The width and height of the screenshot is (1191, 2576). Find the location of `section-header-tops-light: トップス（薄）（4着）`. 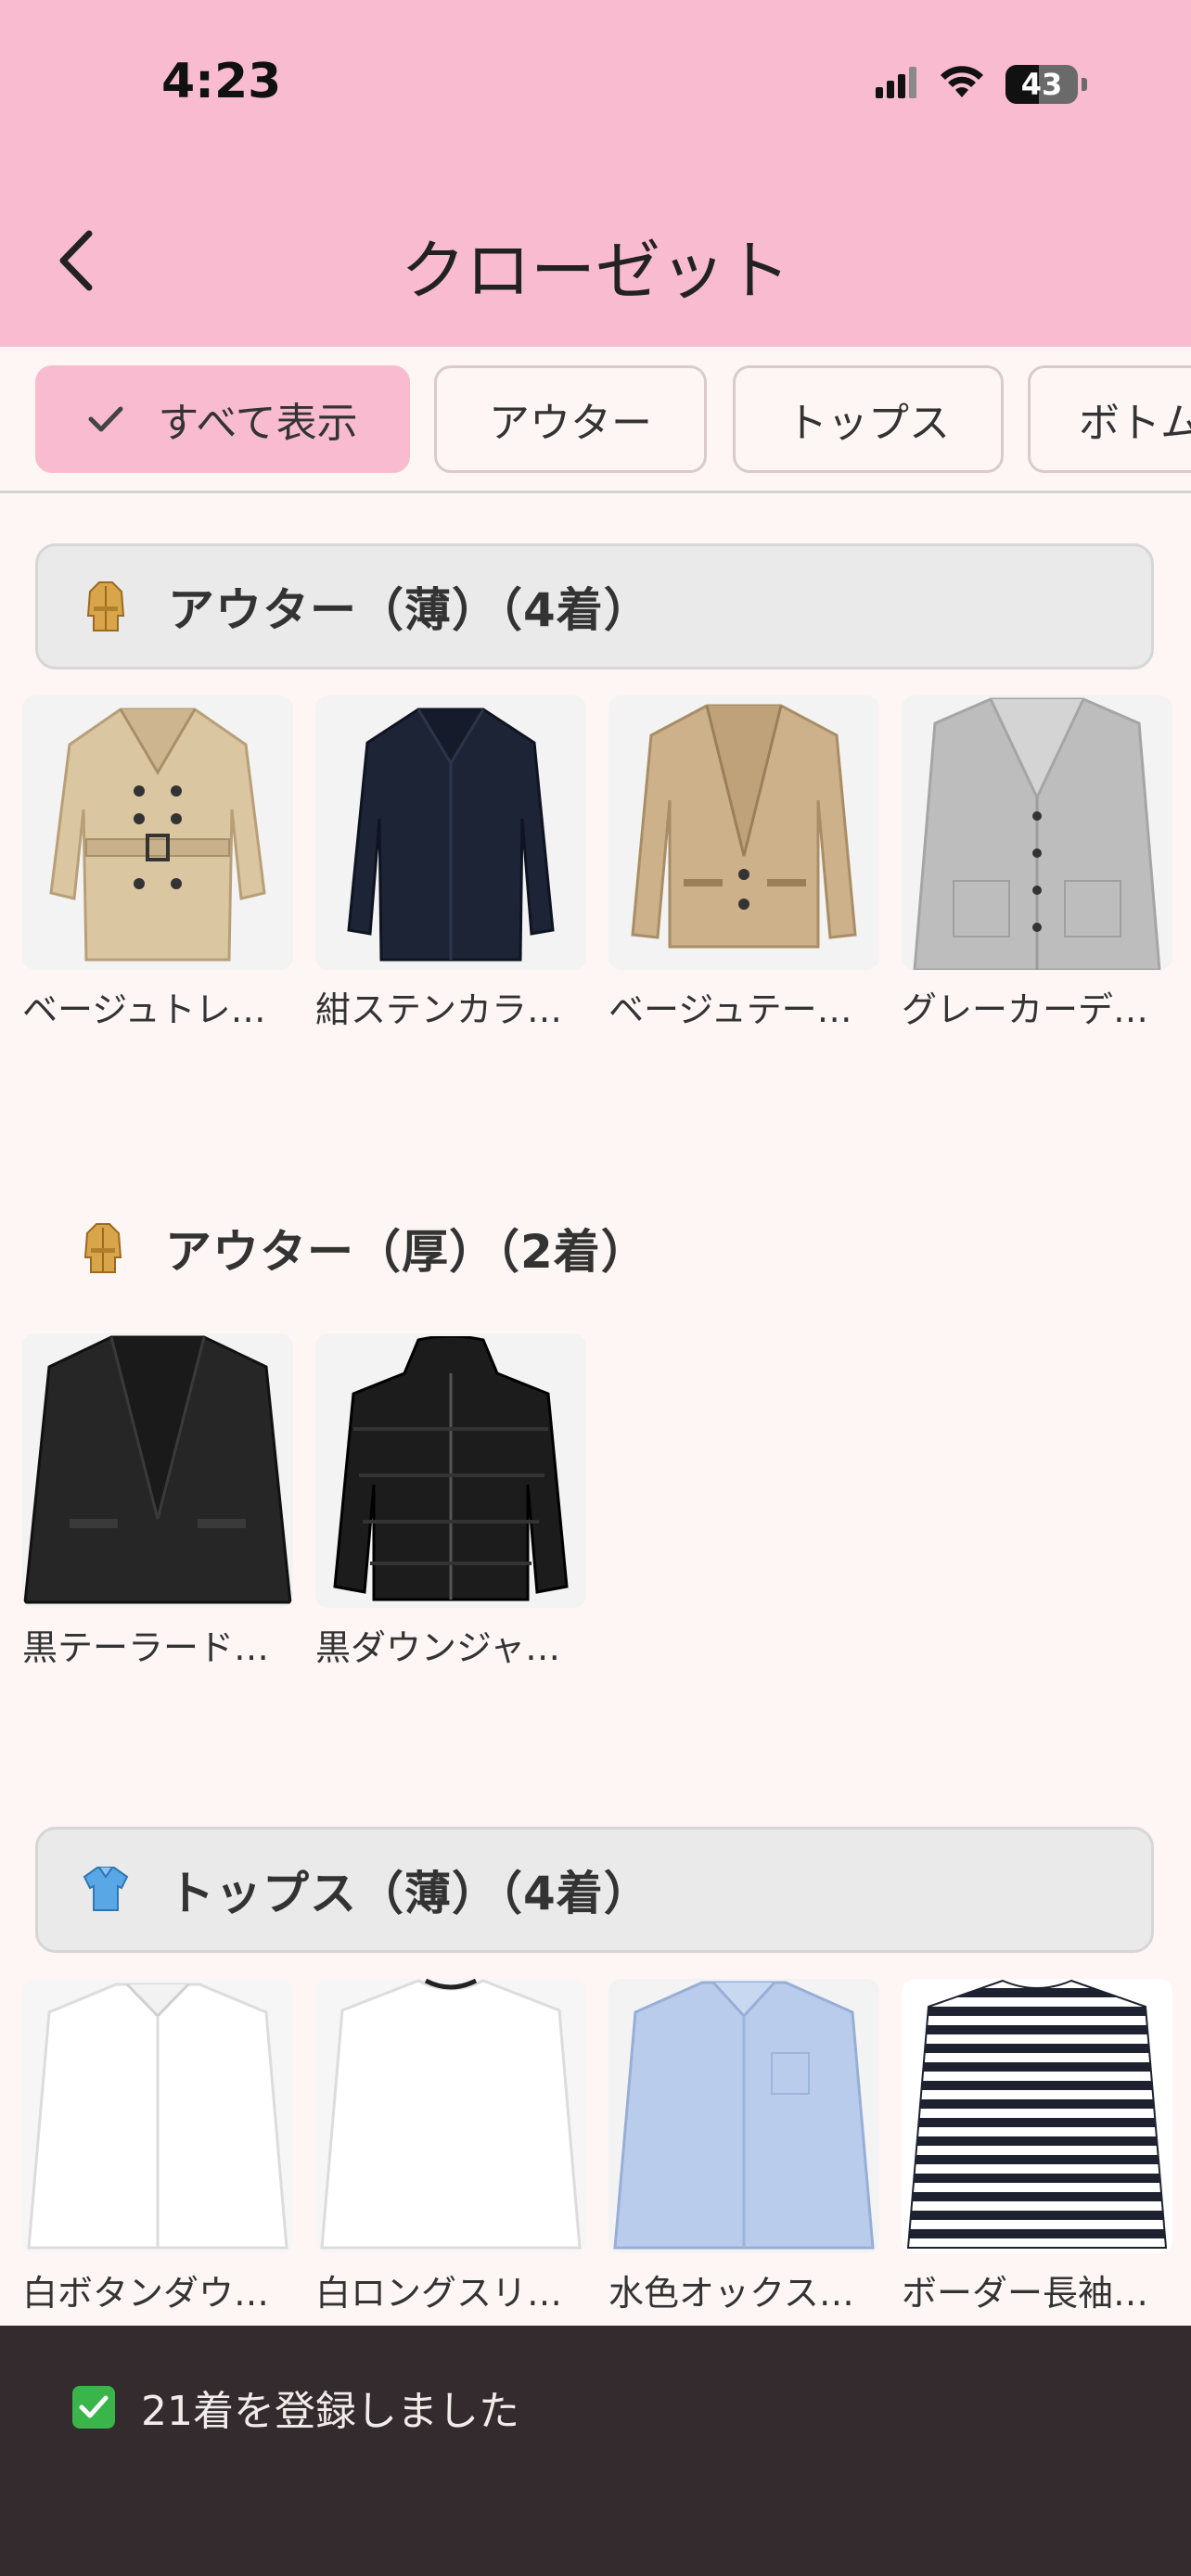

section-header-tops-light: トップス（薄）（4着） is located at coordinates (594, 1890).